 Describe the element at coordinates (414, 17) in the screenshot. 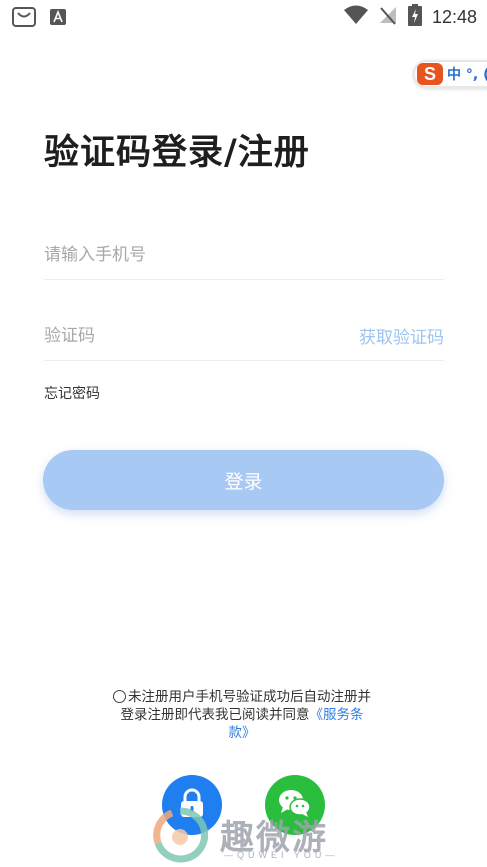

I see `battery-charging-icon` at that location.